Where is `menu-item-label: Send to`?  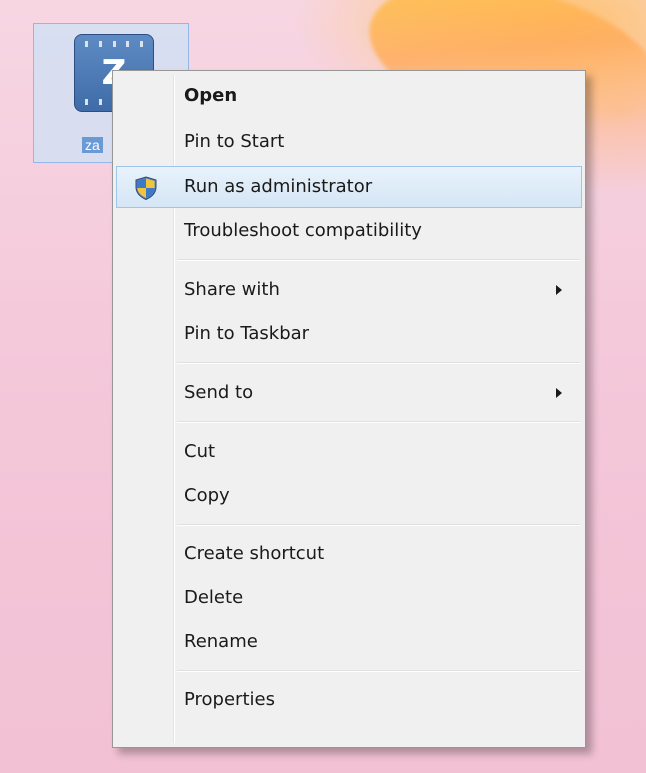 menu-item-label: Send to is located at coordinates (219, 392).